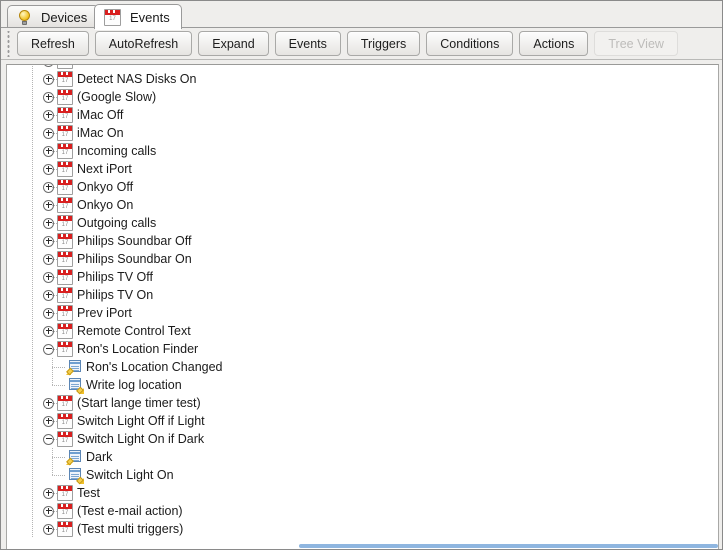 Image resolution: width=723 pixels, height=550 pixels. What do you see at coordinates (362, 313) in the screenshot?
I see `tree-row: 17 Prev iPort` at bounding box center [362, 313].